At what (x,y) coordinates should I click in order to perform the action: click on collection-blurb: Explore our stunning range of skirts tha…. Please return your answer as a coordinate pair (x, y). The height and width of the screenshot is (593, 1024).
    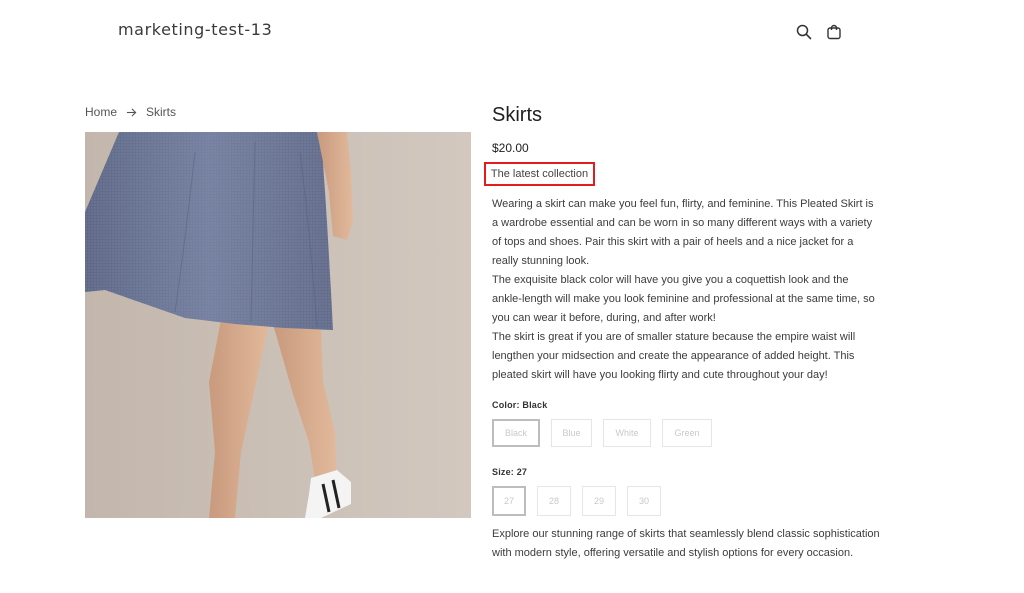
    Looking at the image, I should click on (686, 543).